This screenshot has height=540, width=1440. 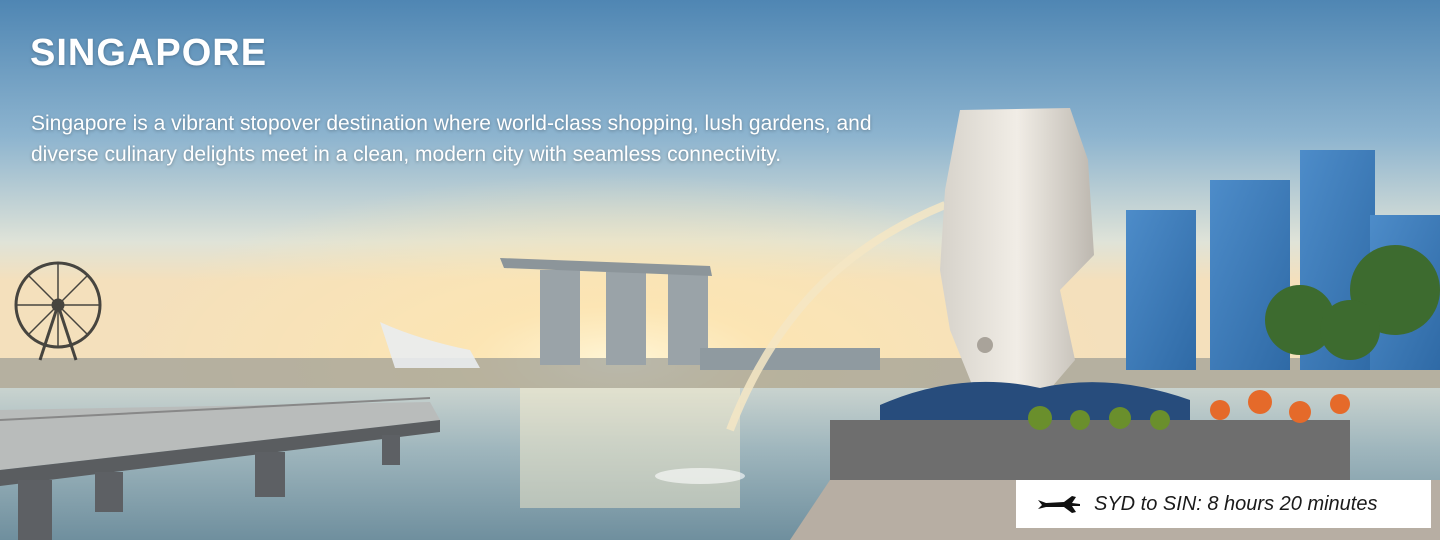 I want to click on flight-duration-badge: SYD to SIN: 8 hours 20 minutes, so click(x=1223, y=504).